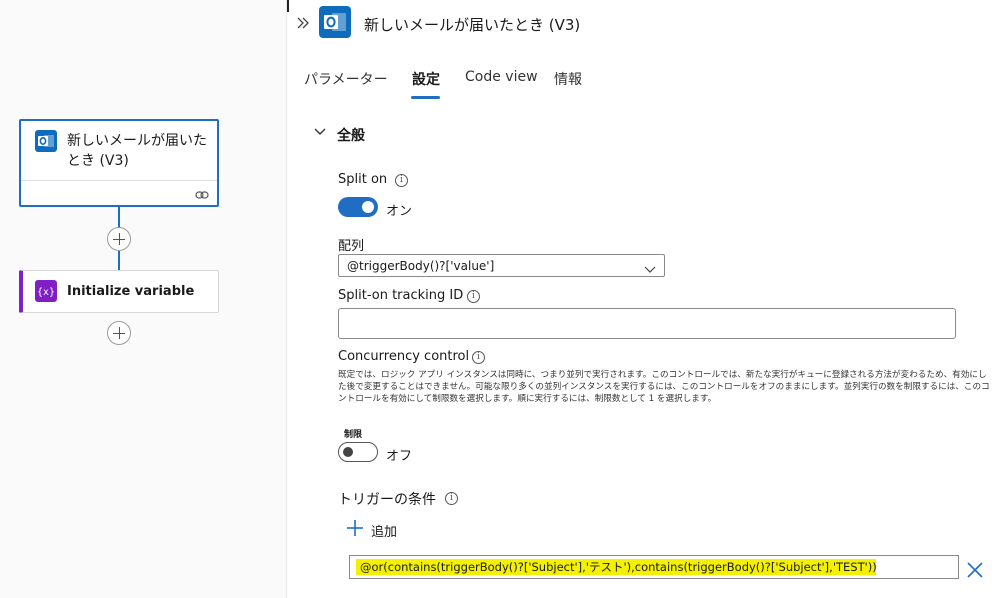 The width and height of the screenshot is (998, 598). What do you see at coordinates (351, 135) in the screenshot?
I see `section-title-general: 全般` at bounding box center [351, 135].